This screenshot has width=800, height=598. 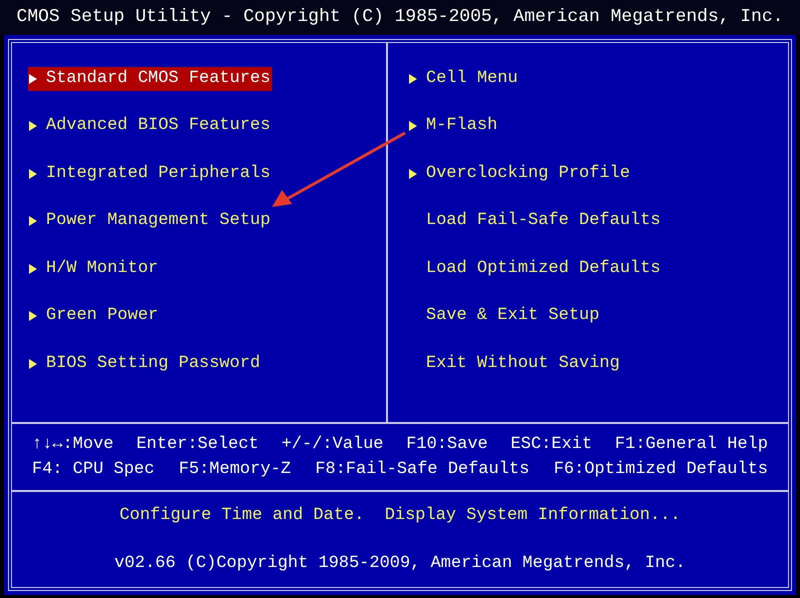 What do you see at coordinates (145, 364) in the screenshot?
I see `menu-item: BIOS Setting Password` at bounding box center [145, 364].